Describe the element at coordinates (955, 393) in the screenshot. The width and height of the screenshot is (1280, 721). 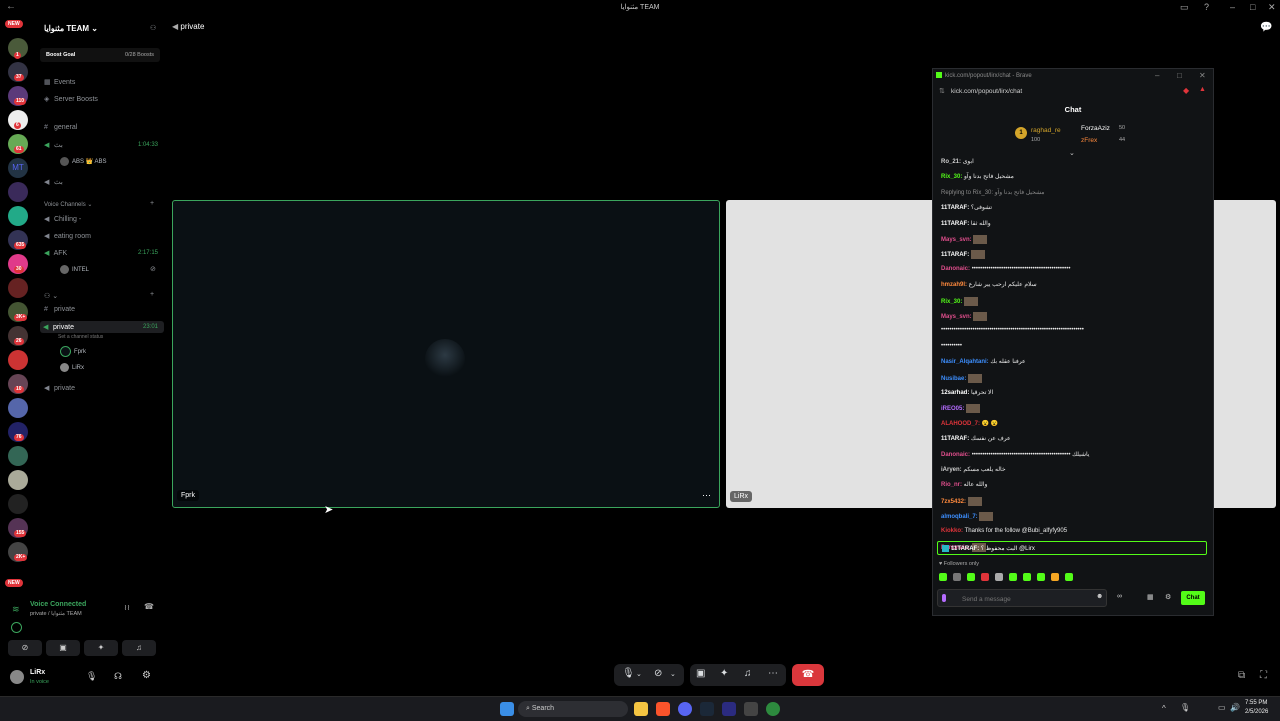
I see `chat-username: 12sarhad:` at that location.